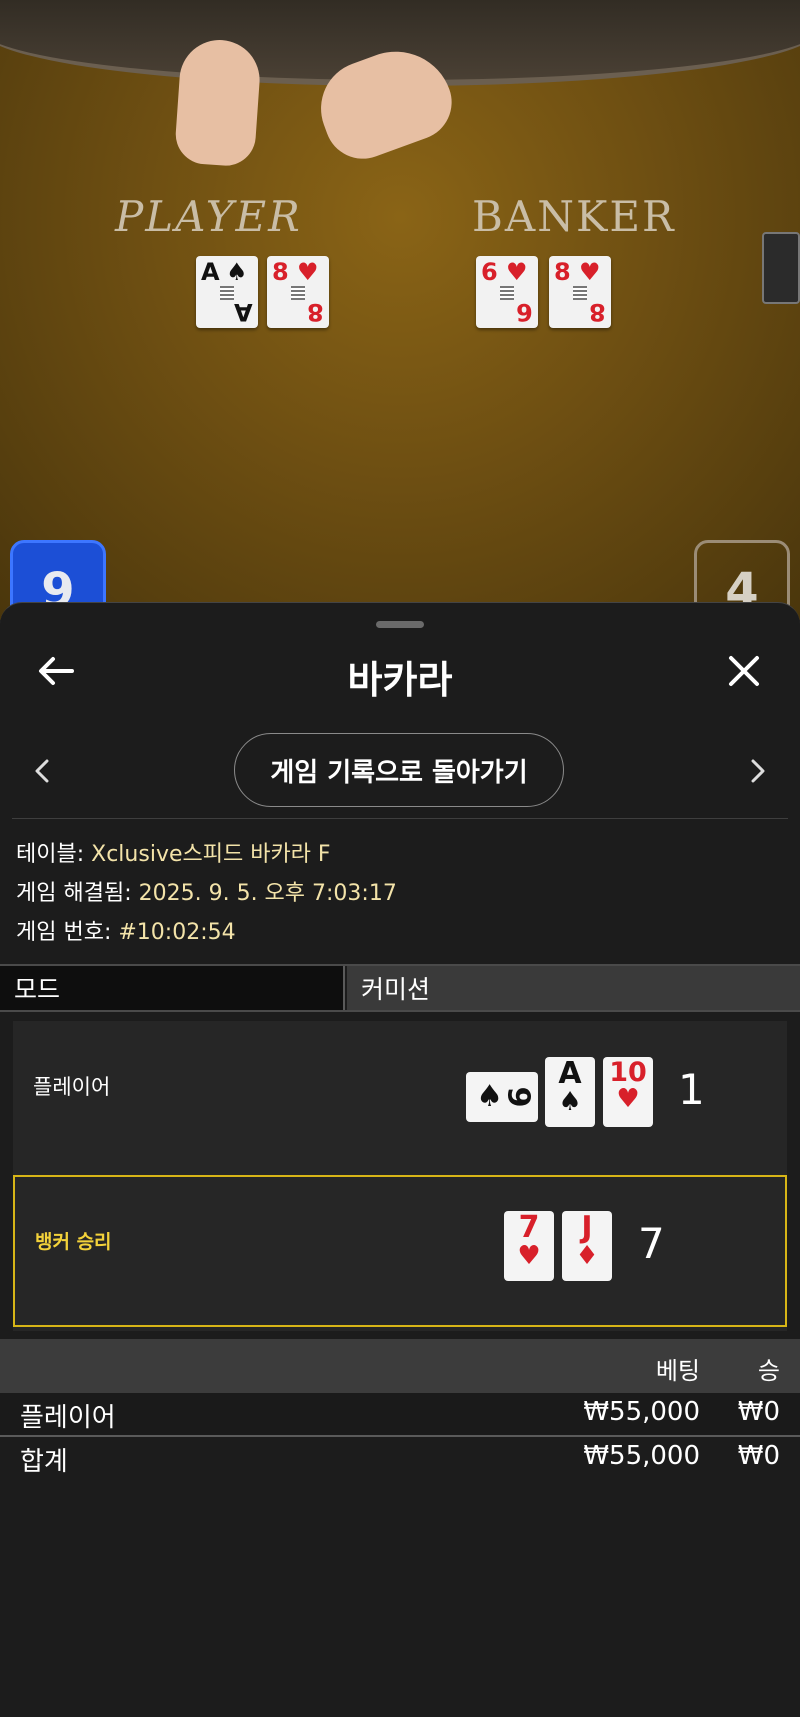 The image size is (800, 1717). I want to click on card-rank: J, so click(587, 1227).